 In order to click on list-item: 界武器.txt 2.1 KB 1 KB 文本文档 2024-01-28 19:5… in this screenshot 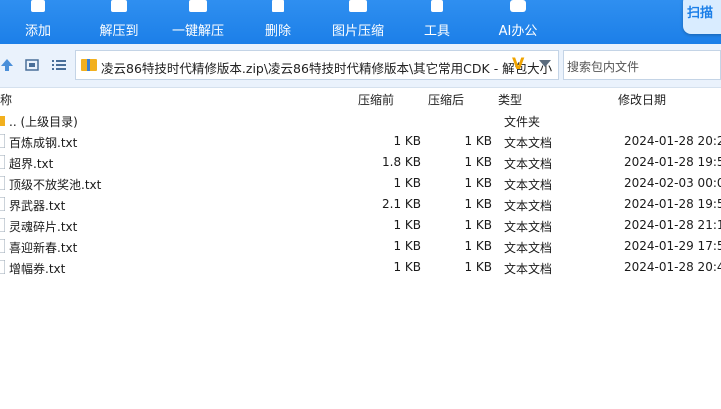, I will do `click(360, 204)`.